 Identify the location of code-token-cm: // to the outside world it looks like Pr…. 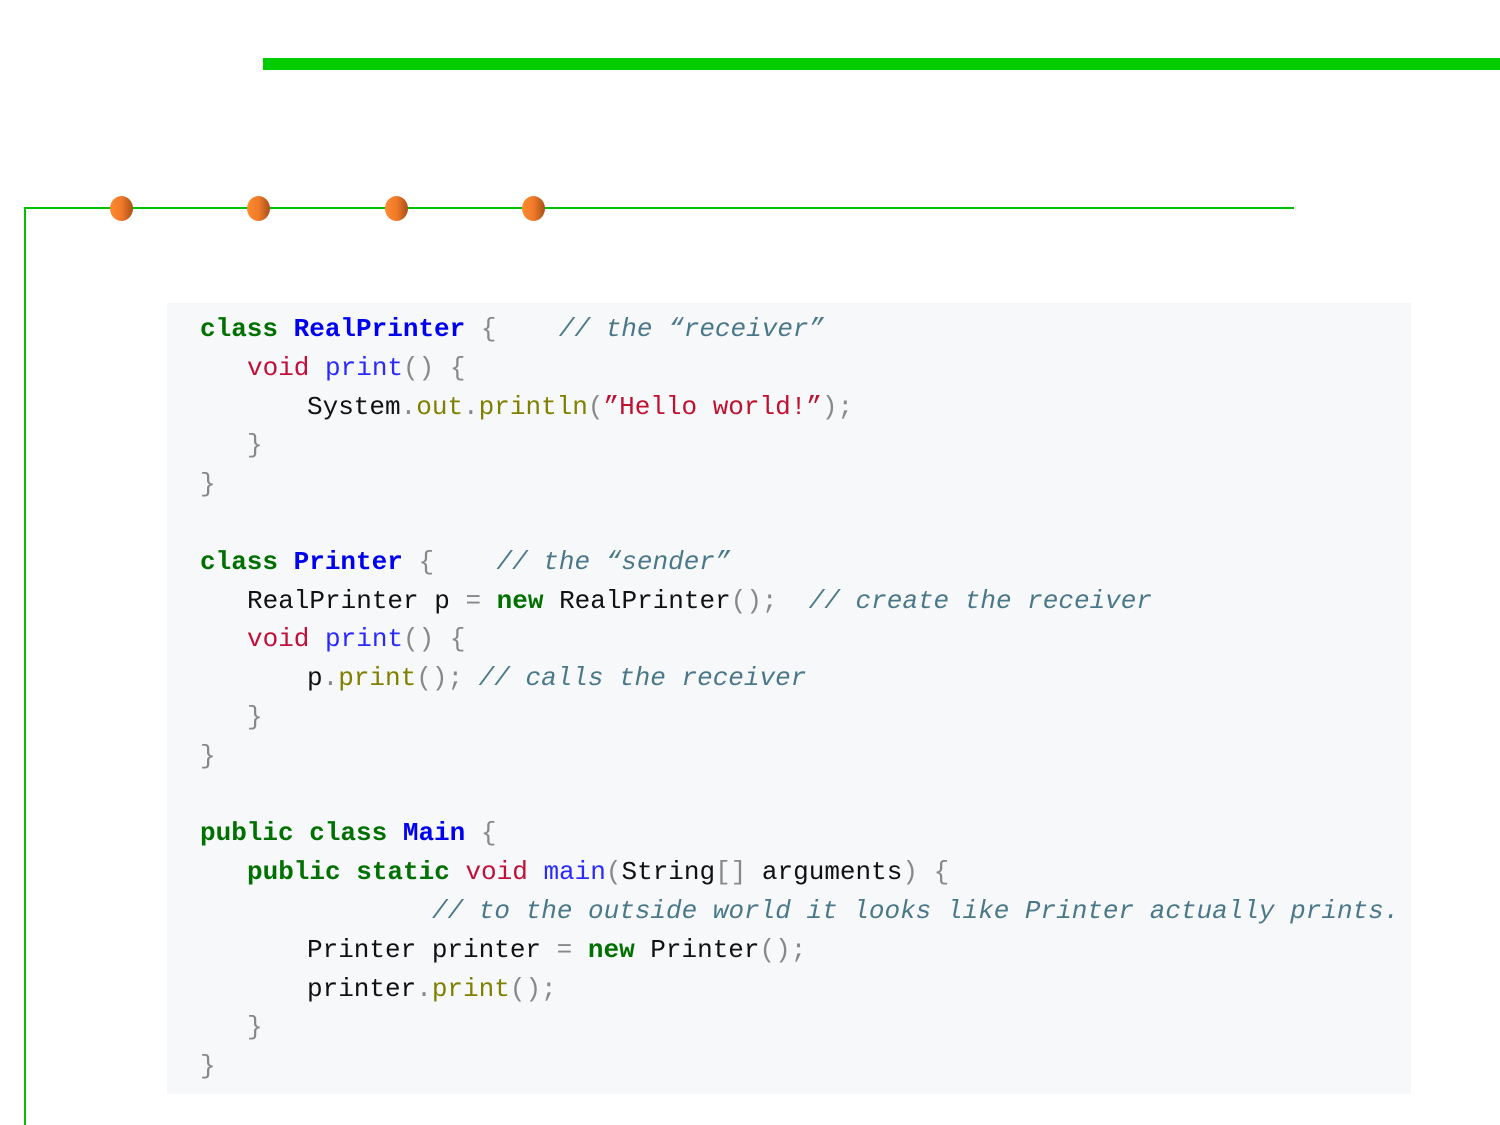
(916, 911).